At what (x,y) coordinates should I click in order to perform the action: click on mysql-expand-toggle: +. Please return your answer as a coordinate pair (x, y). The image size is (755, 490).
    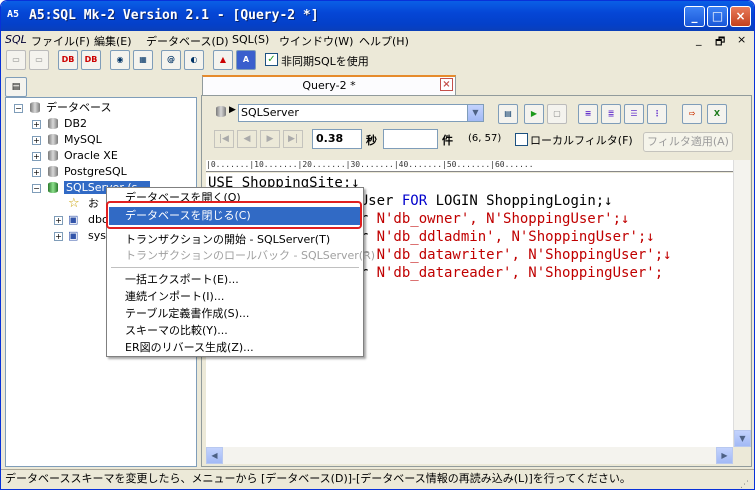
    Looking at the image, I should click on (36, 140).